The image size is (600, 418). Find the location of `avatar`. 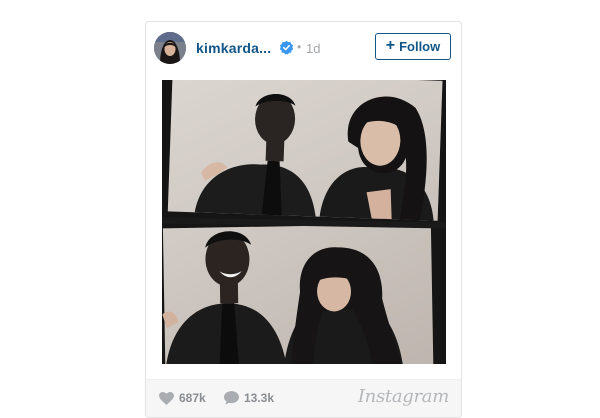

avatar is located at coordinates (170, 48).